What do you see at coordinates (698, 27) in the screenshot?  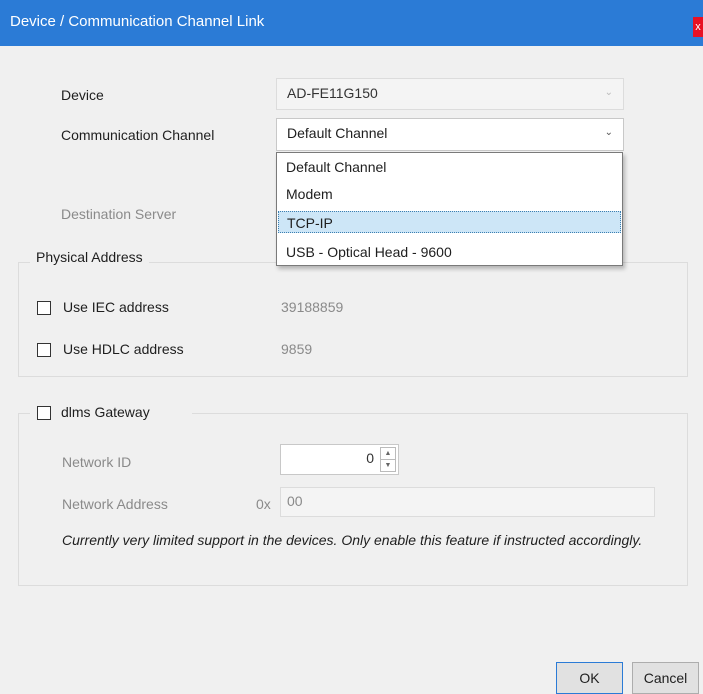 I see `close-icon: x` at bounding box center [698, 27].